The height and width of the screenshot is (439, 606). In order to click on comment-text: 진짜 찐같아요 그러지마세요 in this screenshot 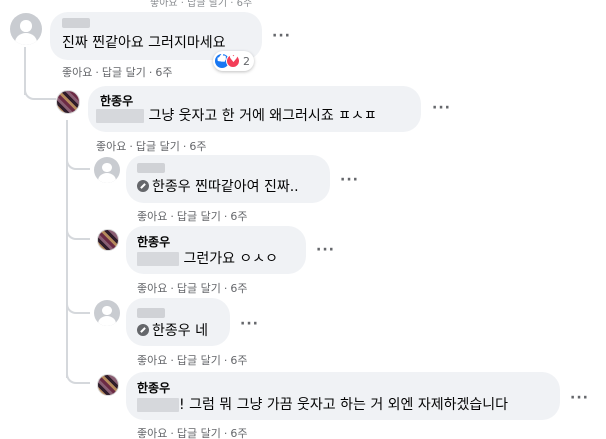, I will do `click(144, 43)`.